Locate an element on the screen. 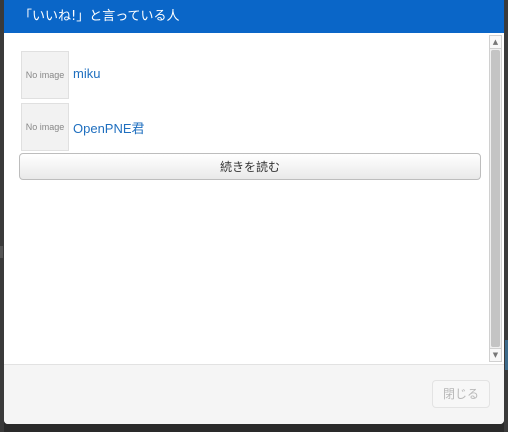  list-item: No image OpenPNE君 is located at coordinates (254, 128).